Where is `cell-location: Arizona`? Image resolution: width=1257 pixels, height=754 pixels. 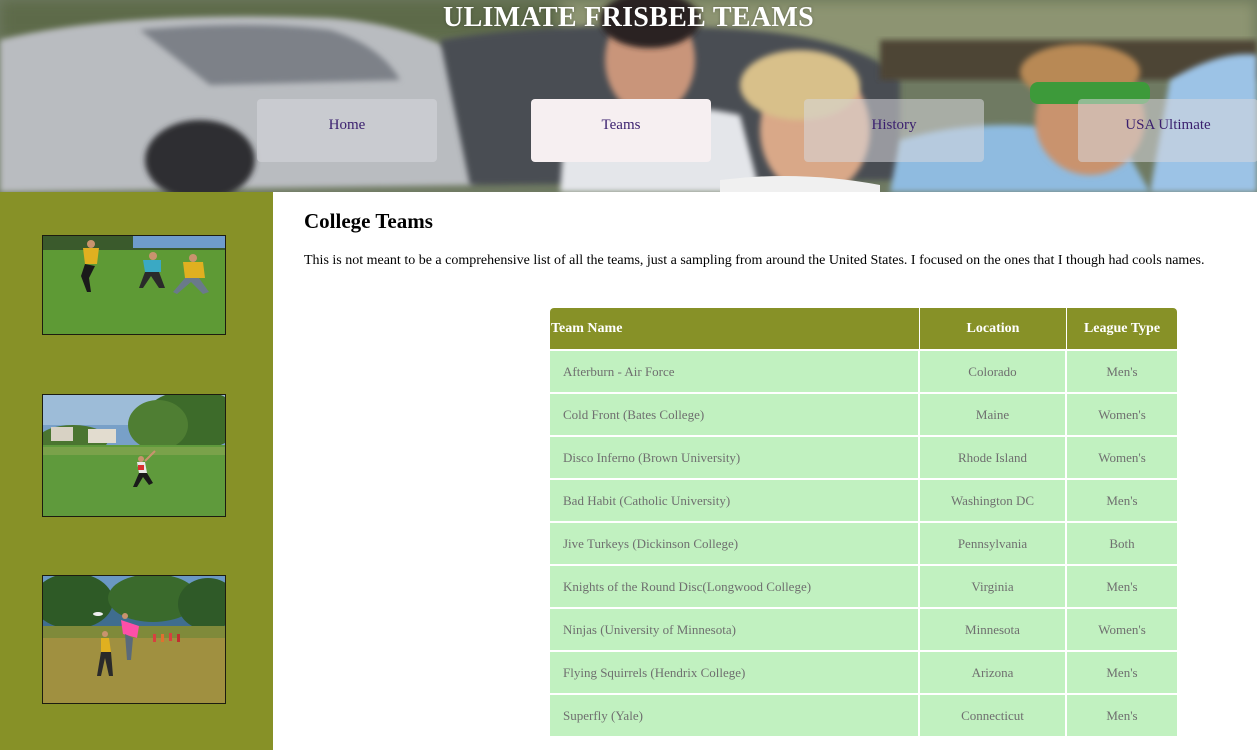 cell-location: Arizona is located at coordinates (993, 671).